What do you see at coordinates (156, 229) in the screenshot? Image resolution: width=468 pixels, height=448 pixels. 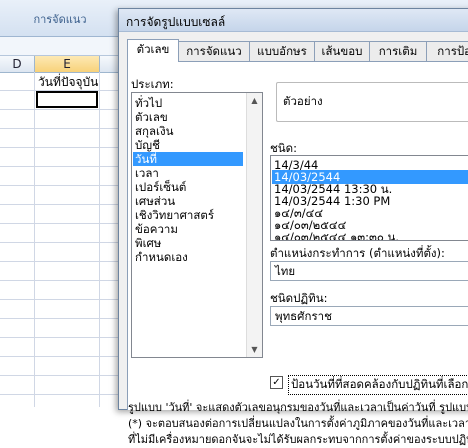 I see `category-text: ข้อความ` at bounding box center [156, 229].